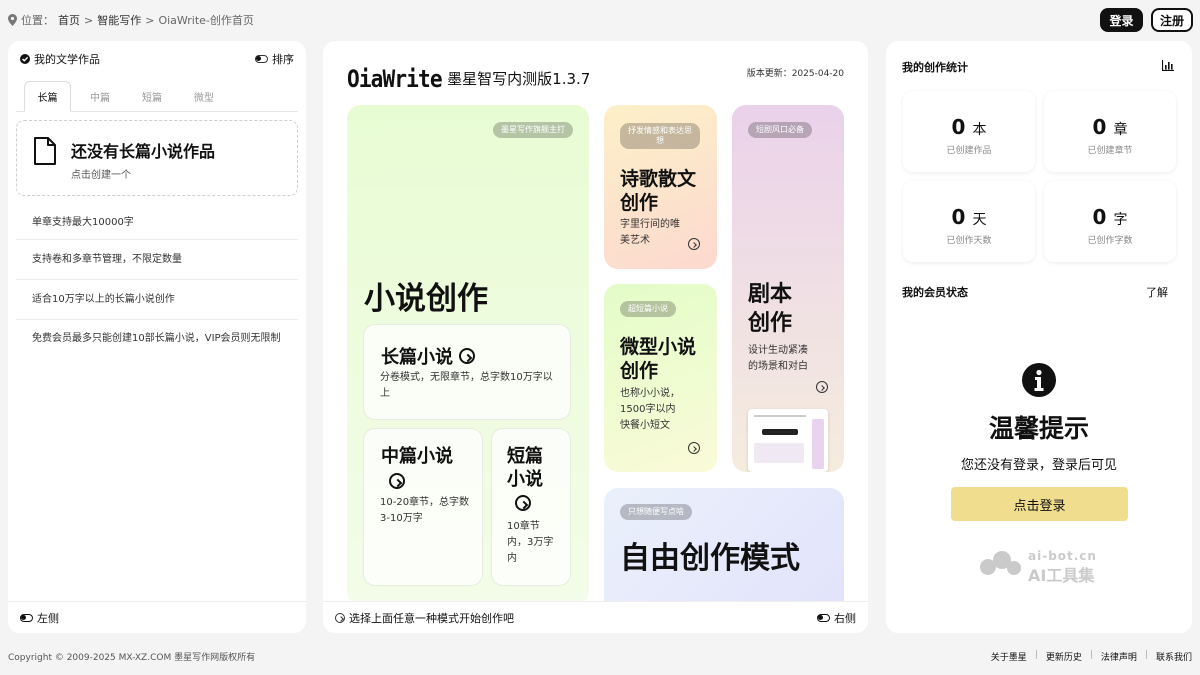 The width and height of the screenshot is (1200, 675). Describe the element at coordinates (658, 191) in the screenshot. I see `poetry-title: 诗歌散文创作` at that location.